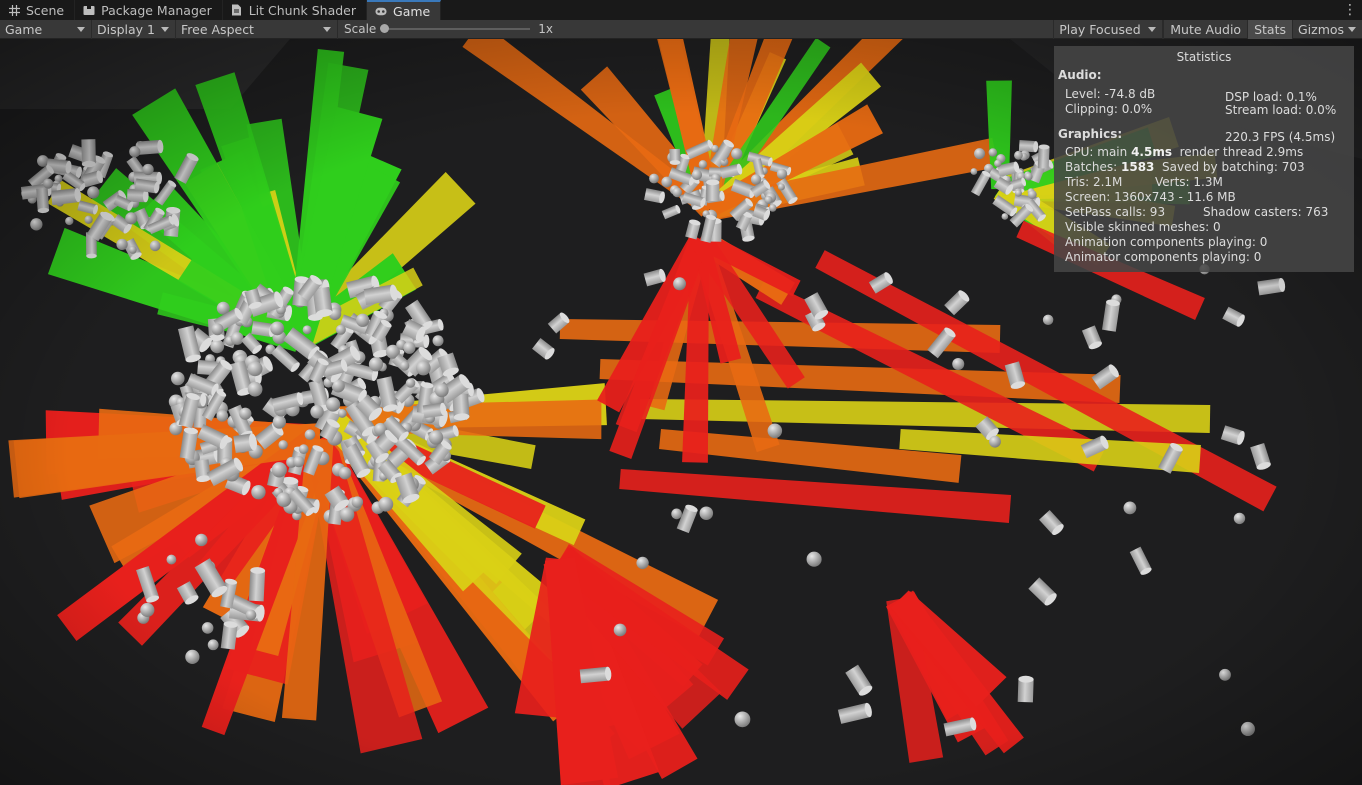 Image resolution: width=1362 pixels, height=785 pixels. Describe the element at coordinates (1138, 167) in the screenshot. I see `batches-value: 1583` at that location.